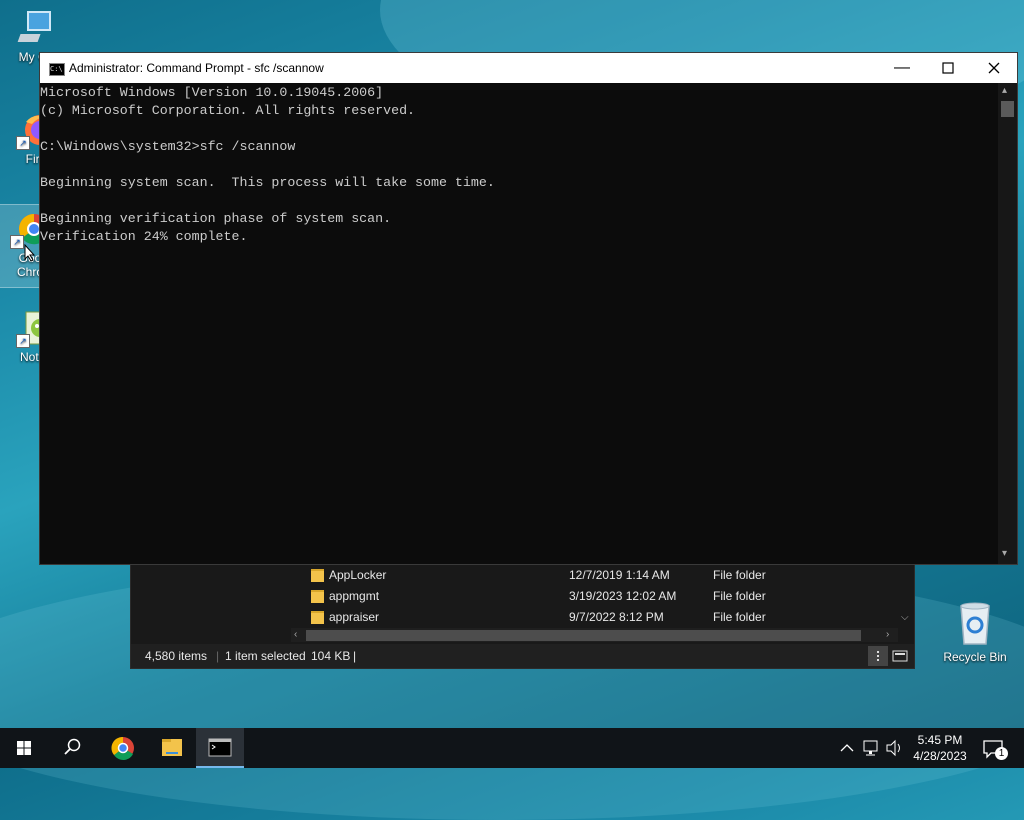  I want to click on file-row: appmgmt 3/19/2023 12:02 AM File folder, so click(606, 596).